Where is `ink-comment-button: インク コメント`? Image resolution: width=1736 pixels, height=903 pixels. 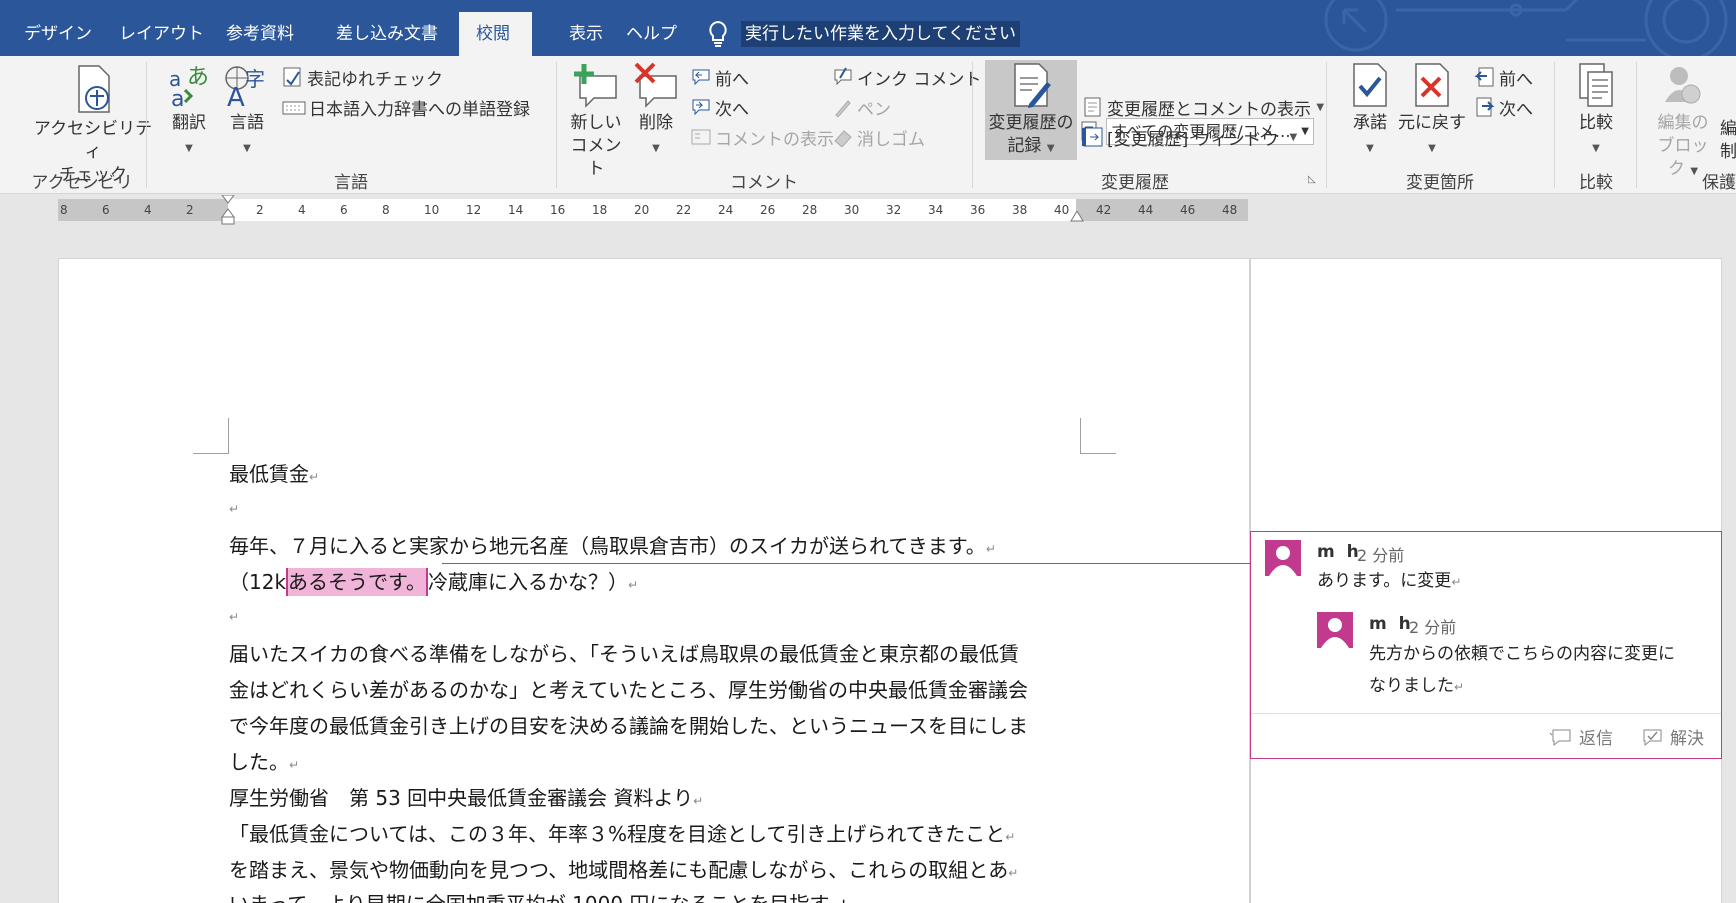
ink-comment-button: インク コメント is located at coordinates (906, 77).